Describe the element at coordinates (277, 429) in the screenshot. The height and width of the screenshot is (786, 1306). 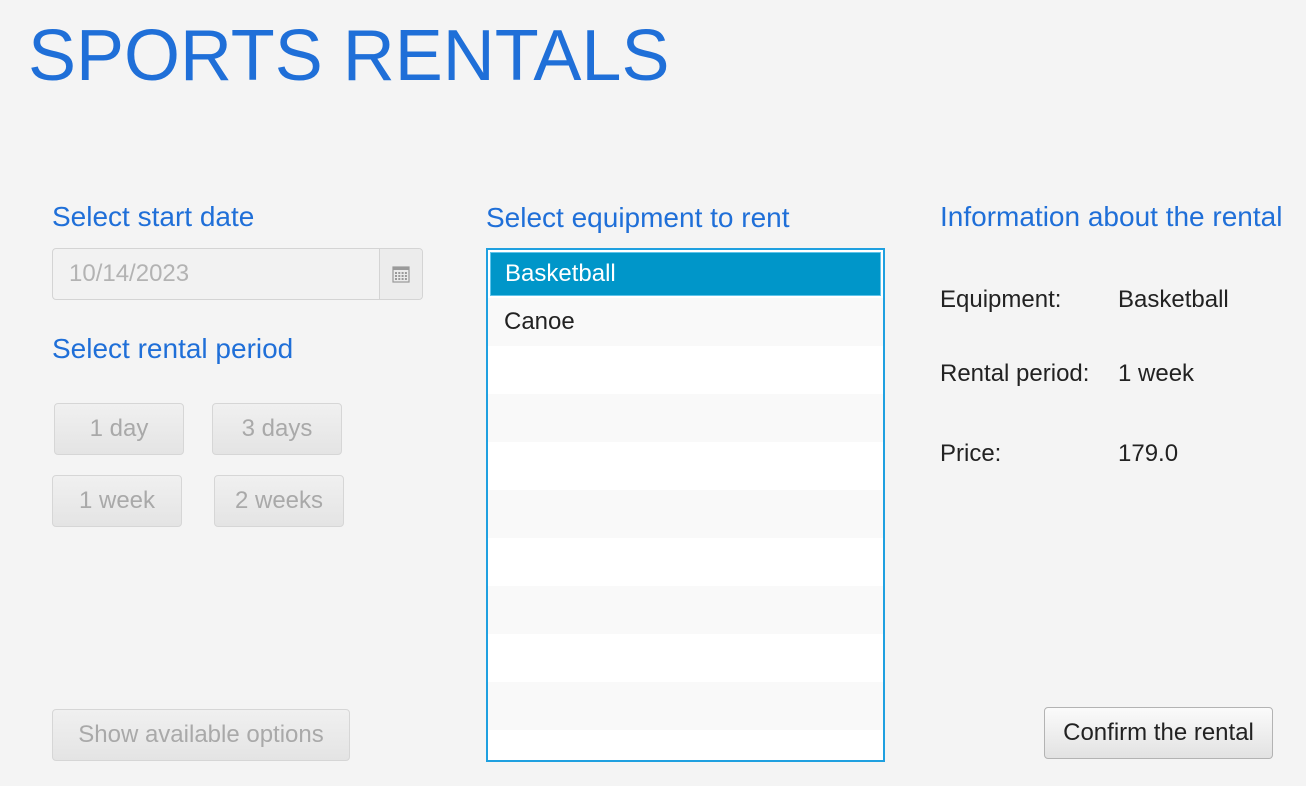
I see `period-3-days-button: 3 days` at that location.